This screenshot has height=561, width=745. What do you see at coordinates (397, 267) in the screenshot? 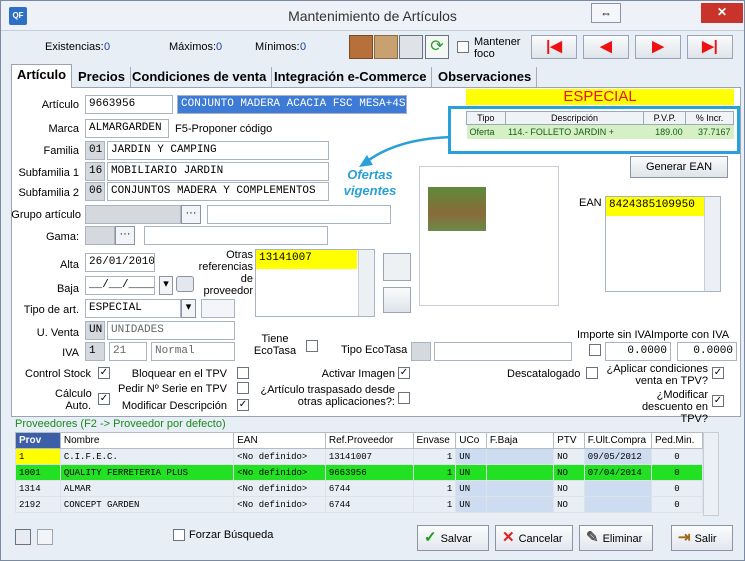
I see `search-icon` at bounding box center [397, 267].